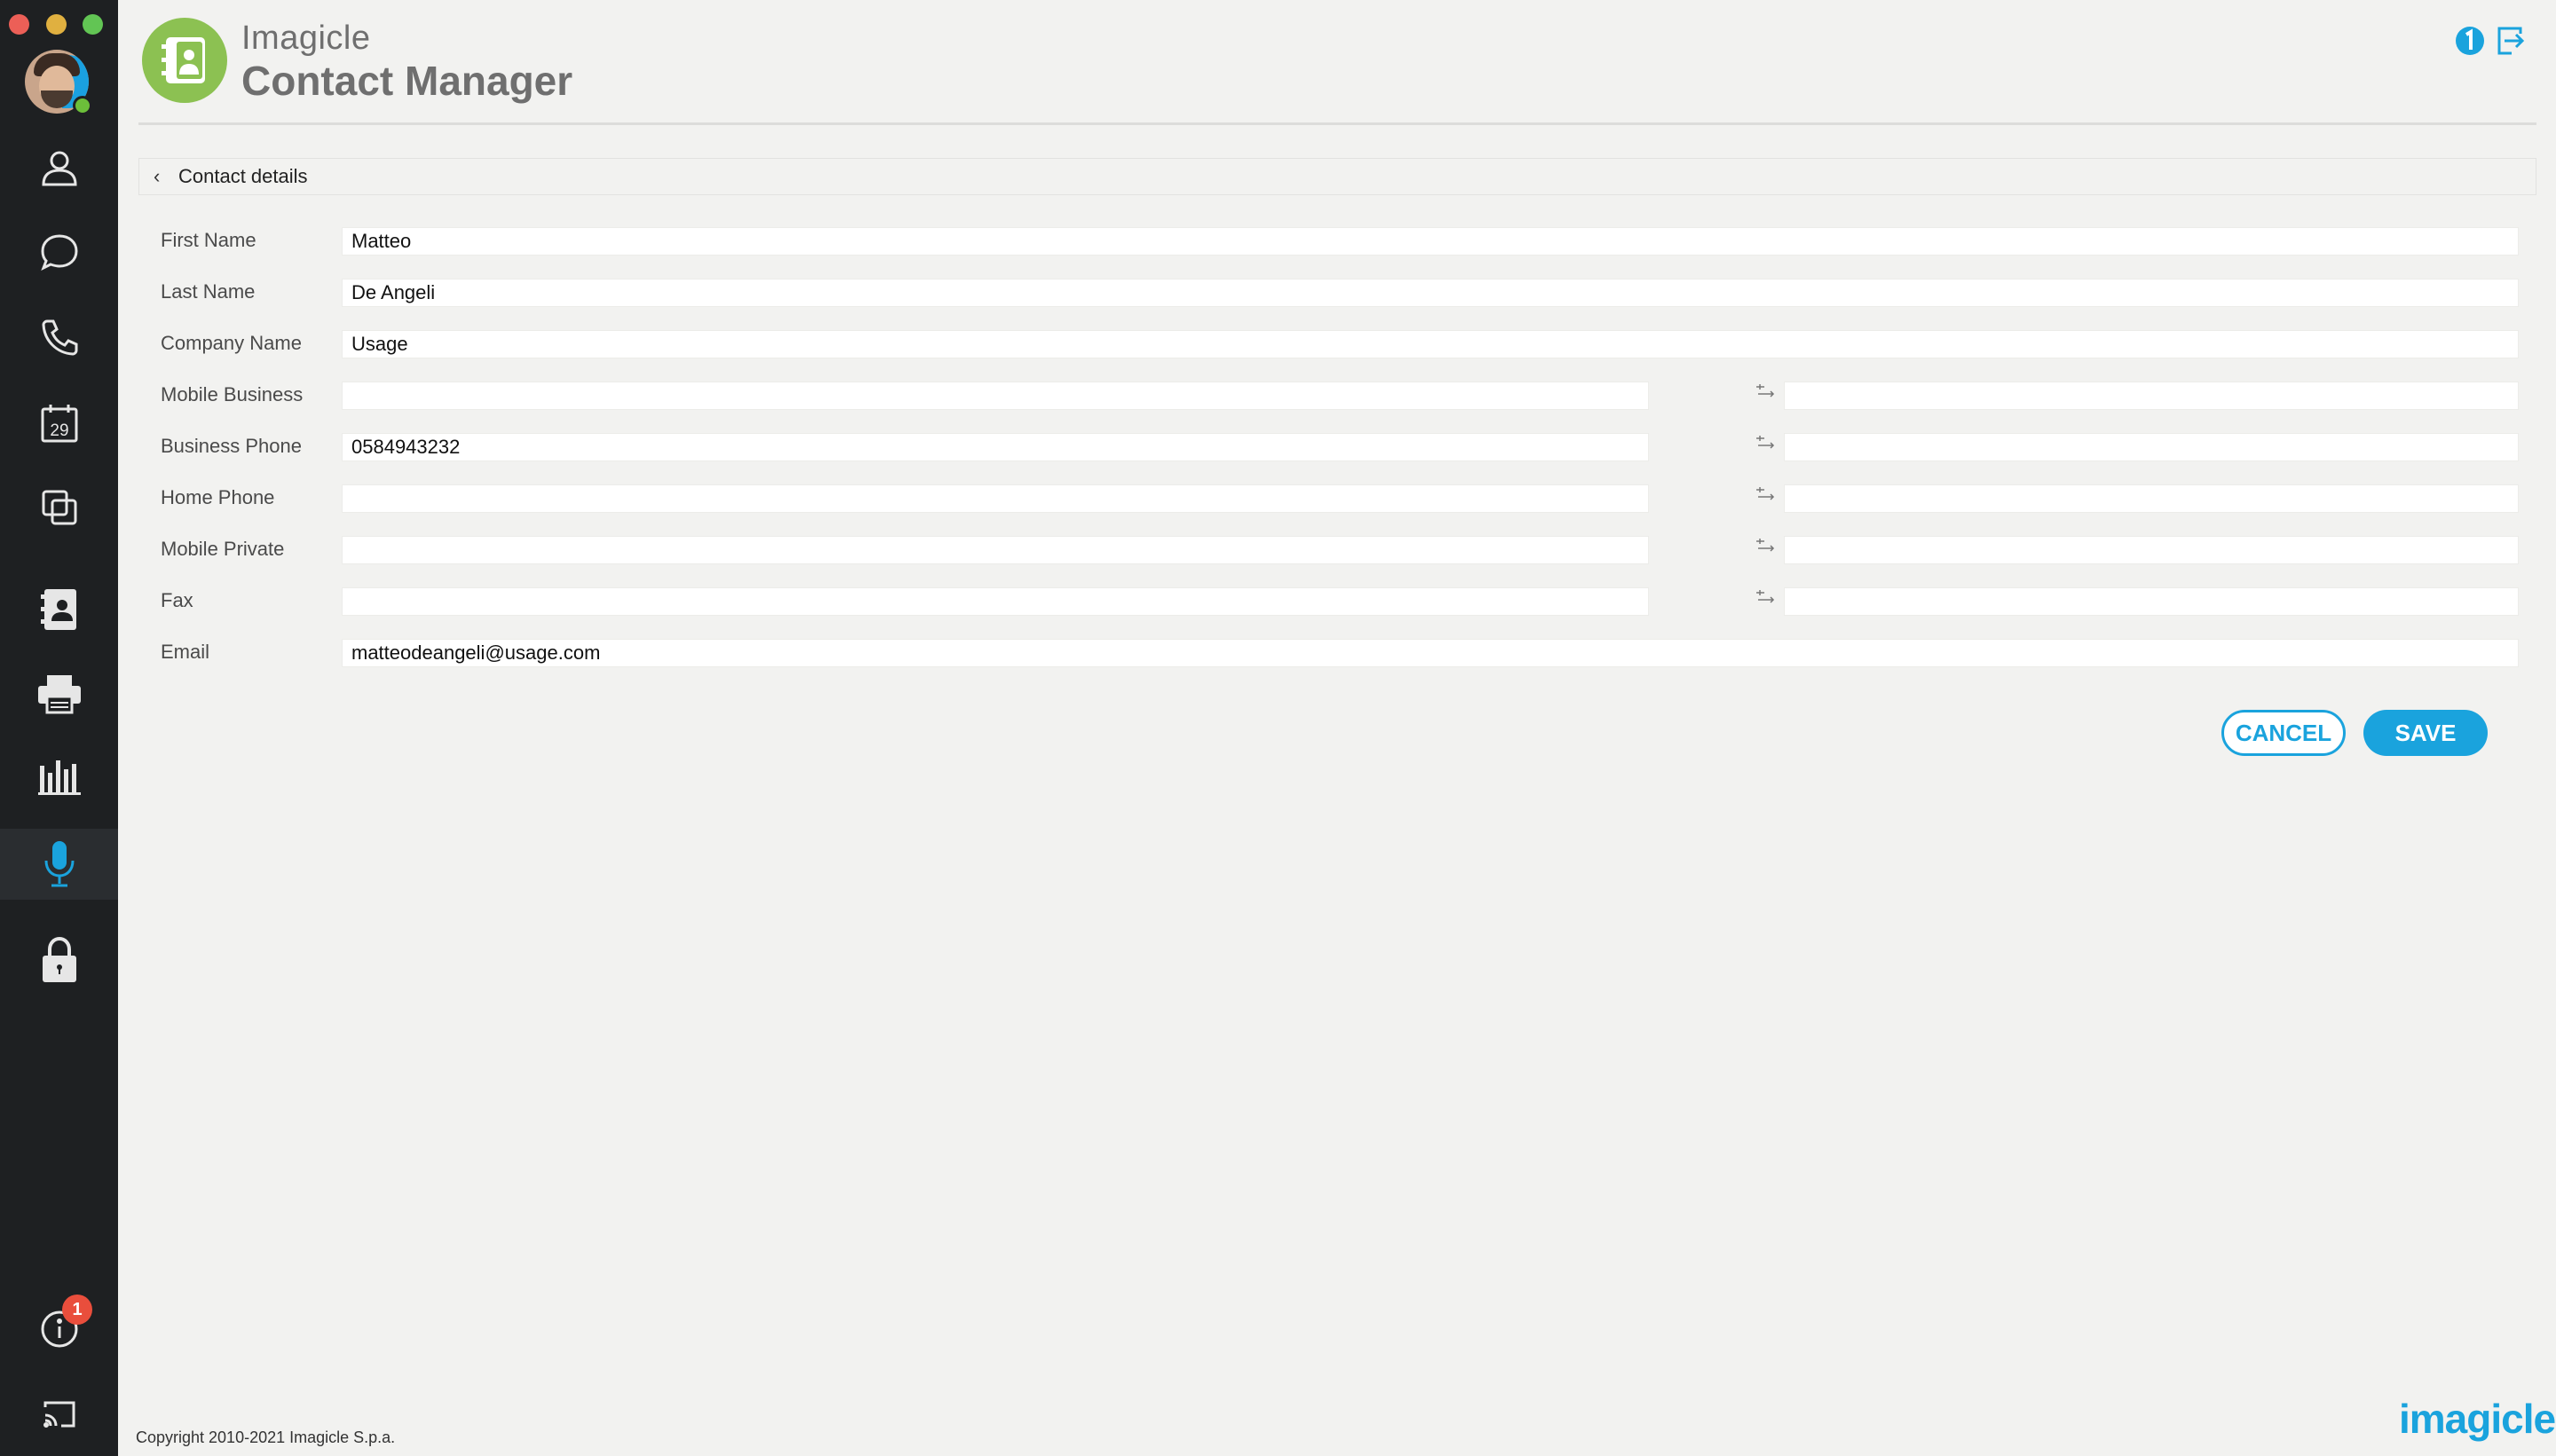 The height and width of the screenshot is (1456, 2556). Describe the element at coordinates (2151, 550) in the screenshot. I see `mobile-private-extra-field` at that location.